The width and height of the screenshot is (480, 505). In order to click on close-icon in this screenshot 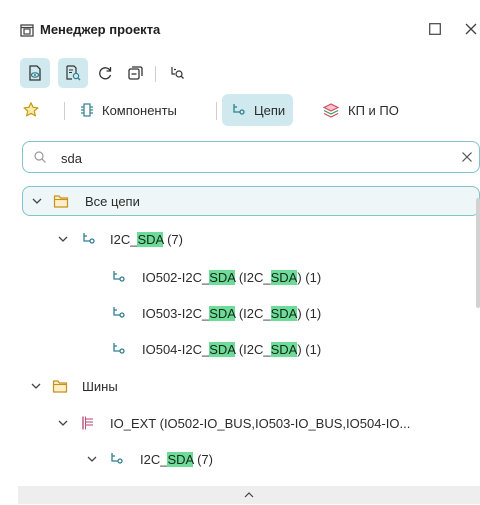, I will do `click(471, 29)`.